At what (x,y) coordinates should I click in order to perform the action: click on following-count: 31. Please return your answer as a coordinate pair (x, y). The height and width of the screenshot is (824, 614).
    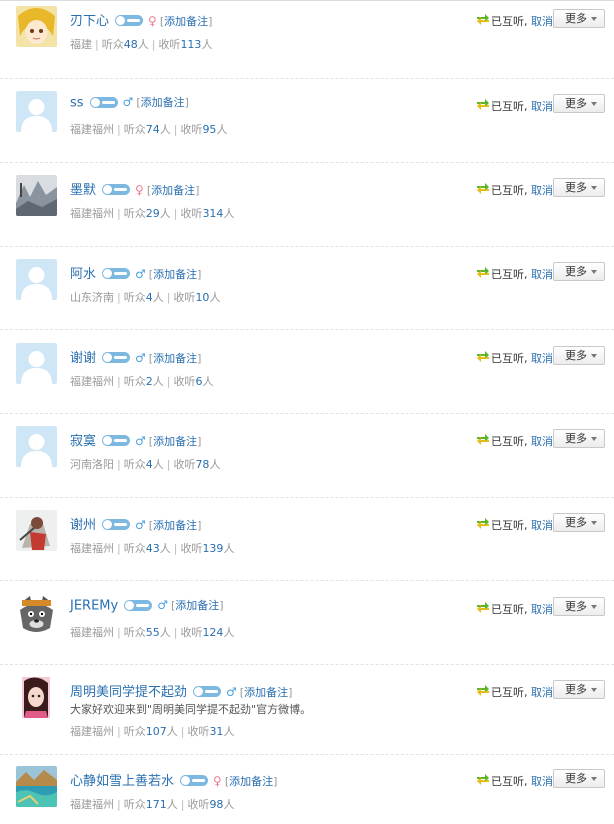
    Looking at the image, I should click on (216, 731).